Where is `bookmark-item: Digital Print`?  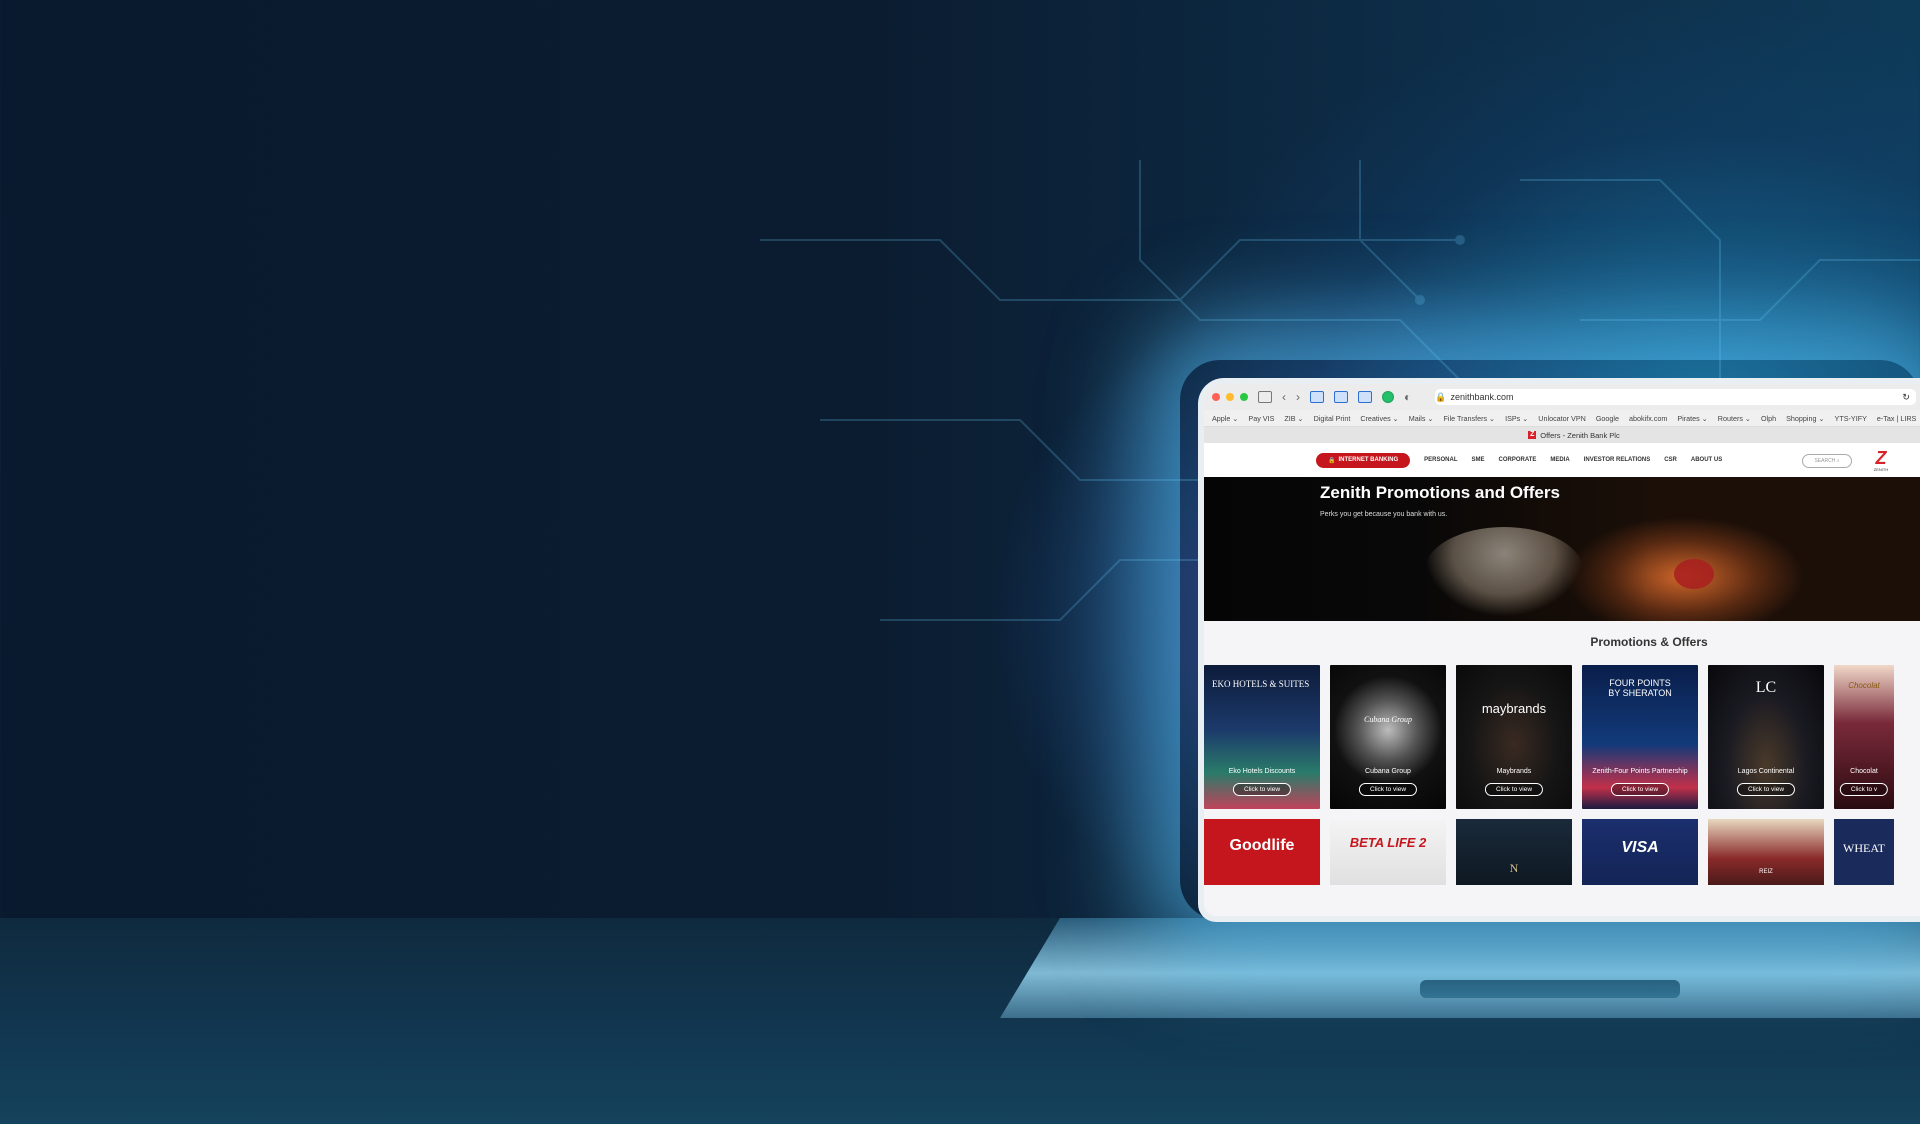
bookmark-item: Digital Print is located at coordinates (1332, 418).